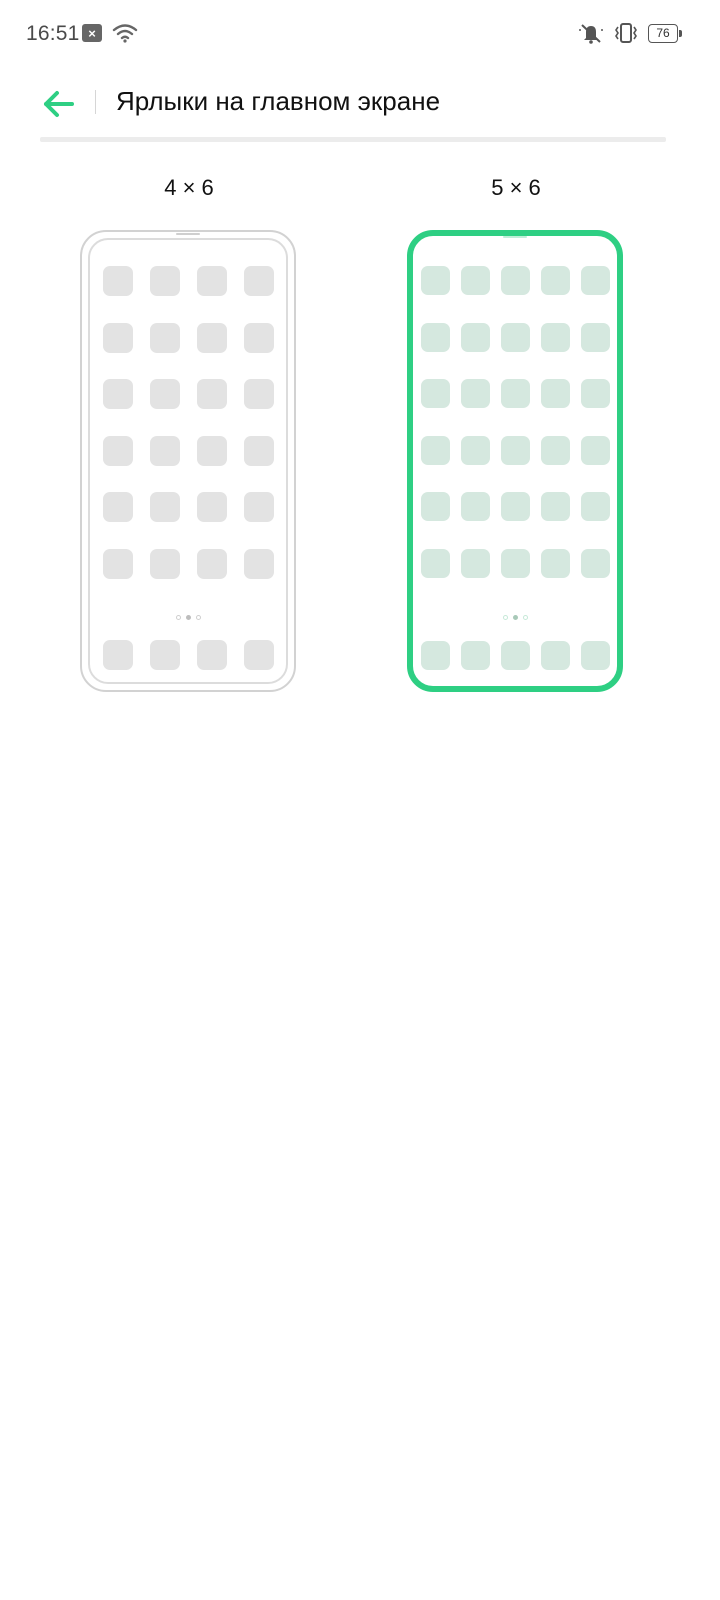 Image resolution: width=720 pixels, height=1600 pixels. Describe the element at coordinates (95, 102) in the screenshot. I see `header-divider` at that location.